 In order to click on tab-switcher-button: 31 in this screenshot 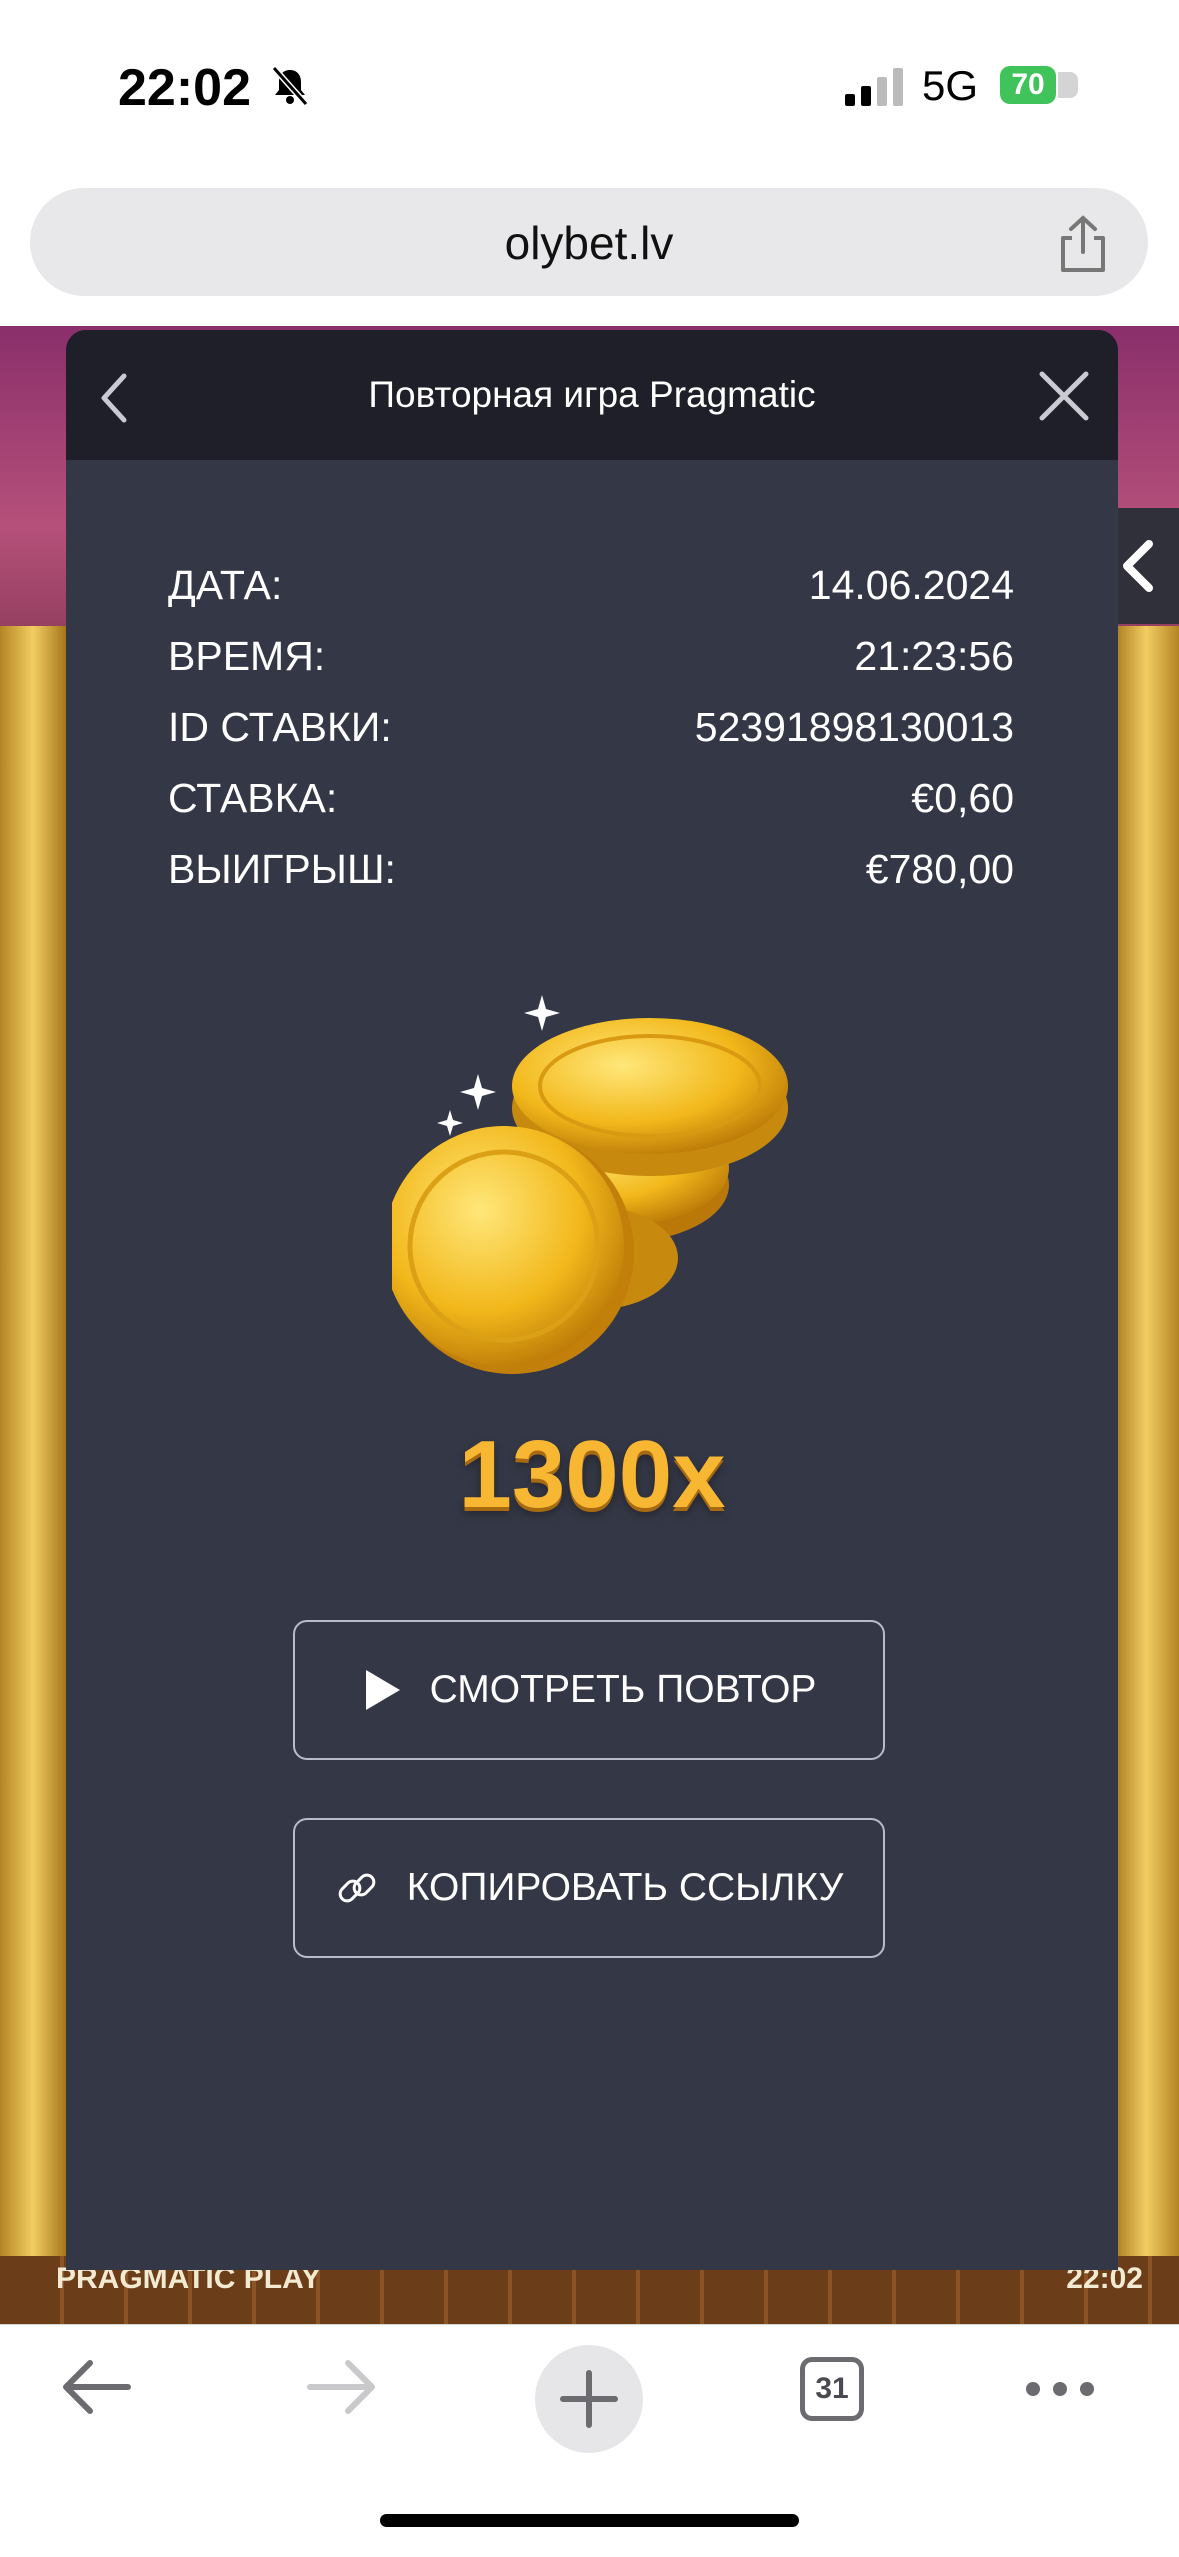, I will do `click(832, 2389)`.